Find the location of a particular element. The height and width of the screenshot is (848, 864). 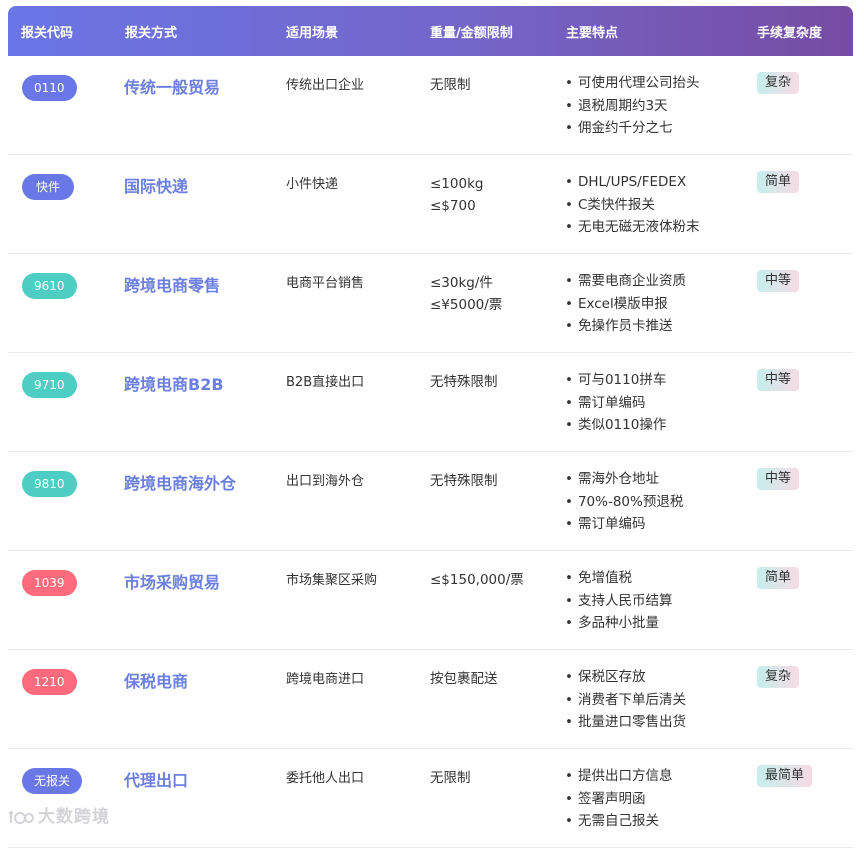

scene-text: B2B直接出口 is located at coordinates (325, 382).